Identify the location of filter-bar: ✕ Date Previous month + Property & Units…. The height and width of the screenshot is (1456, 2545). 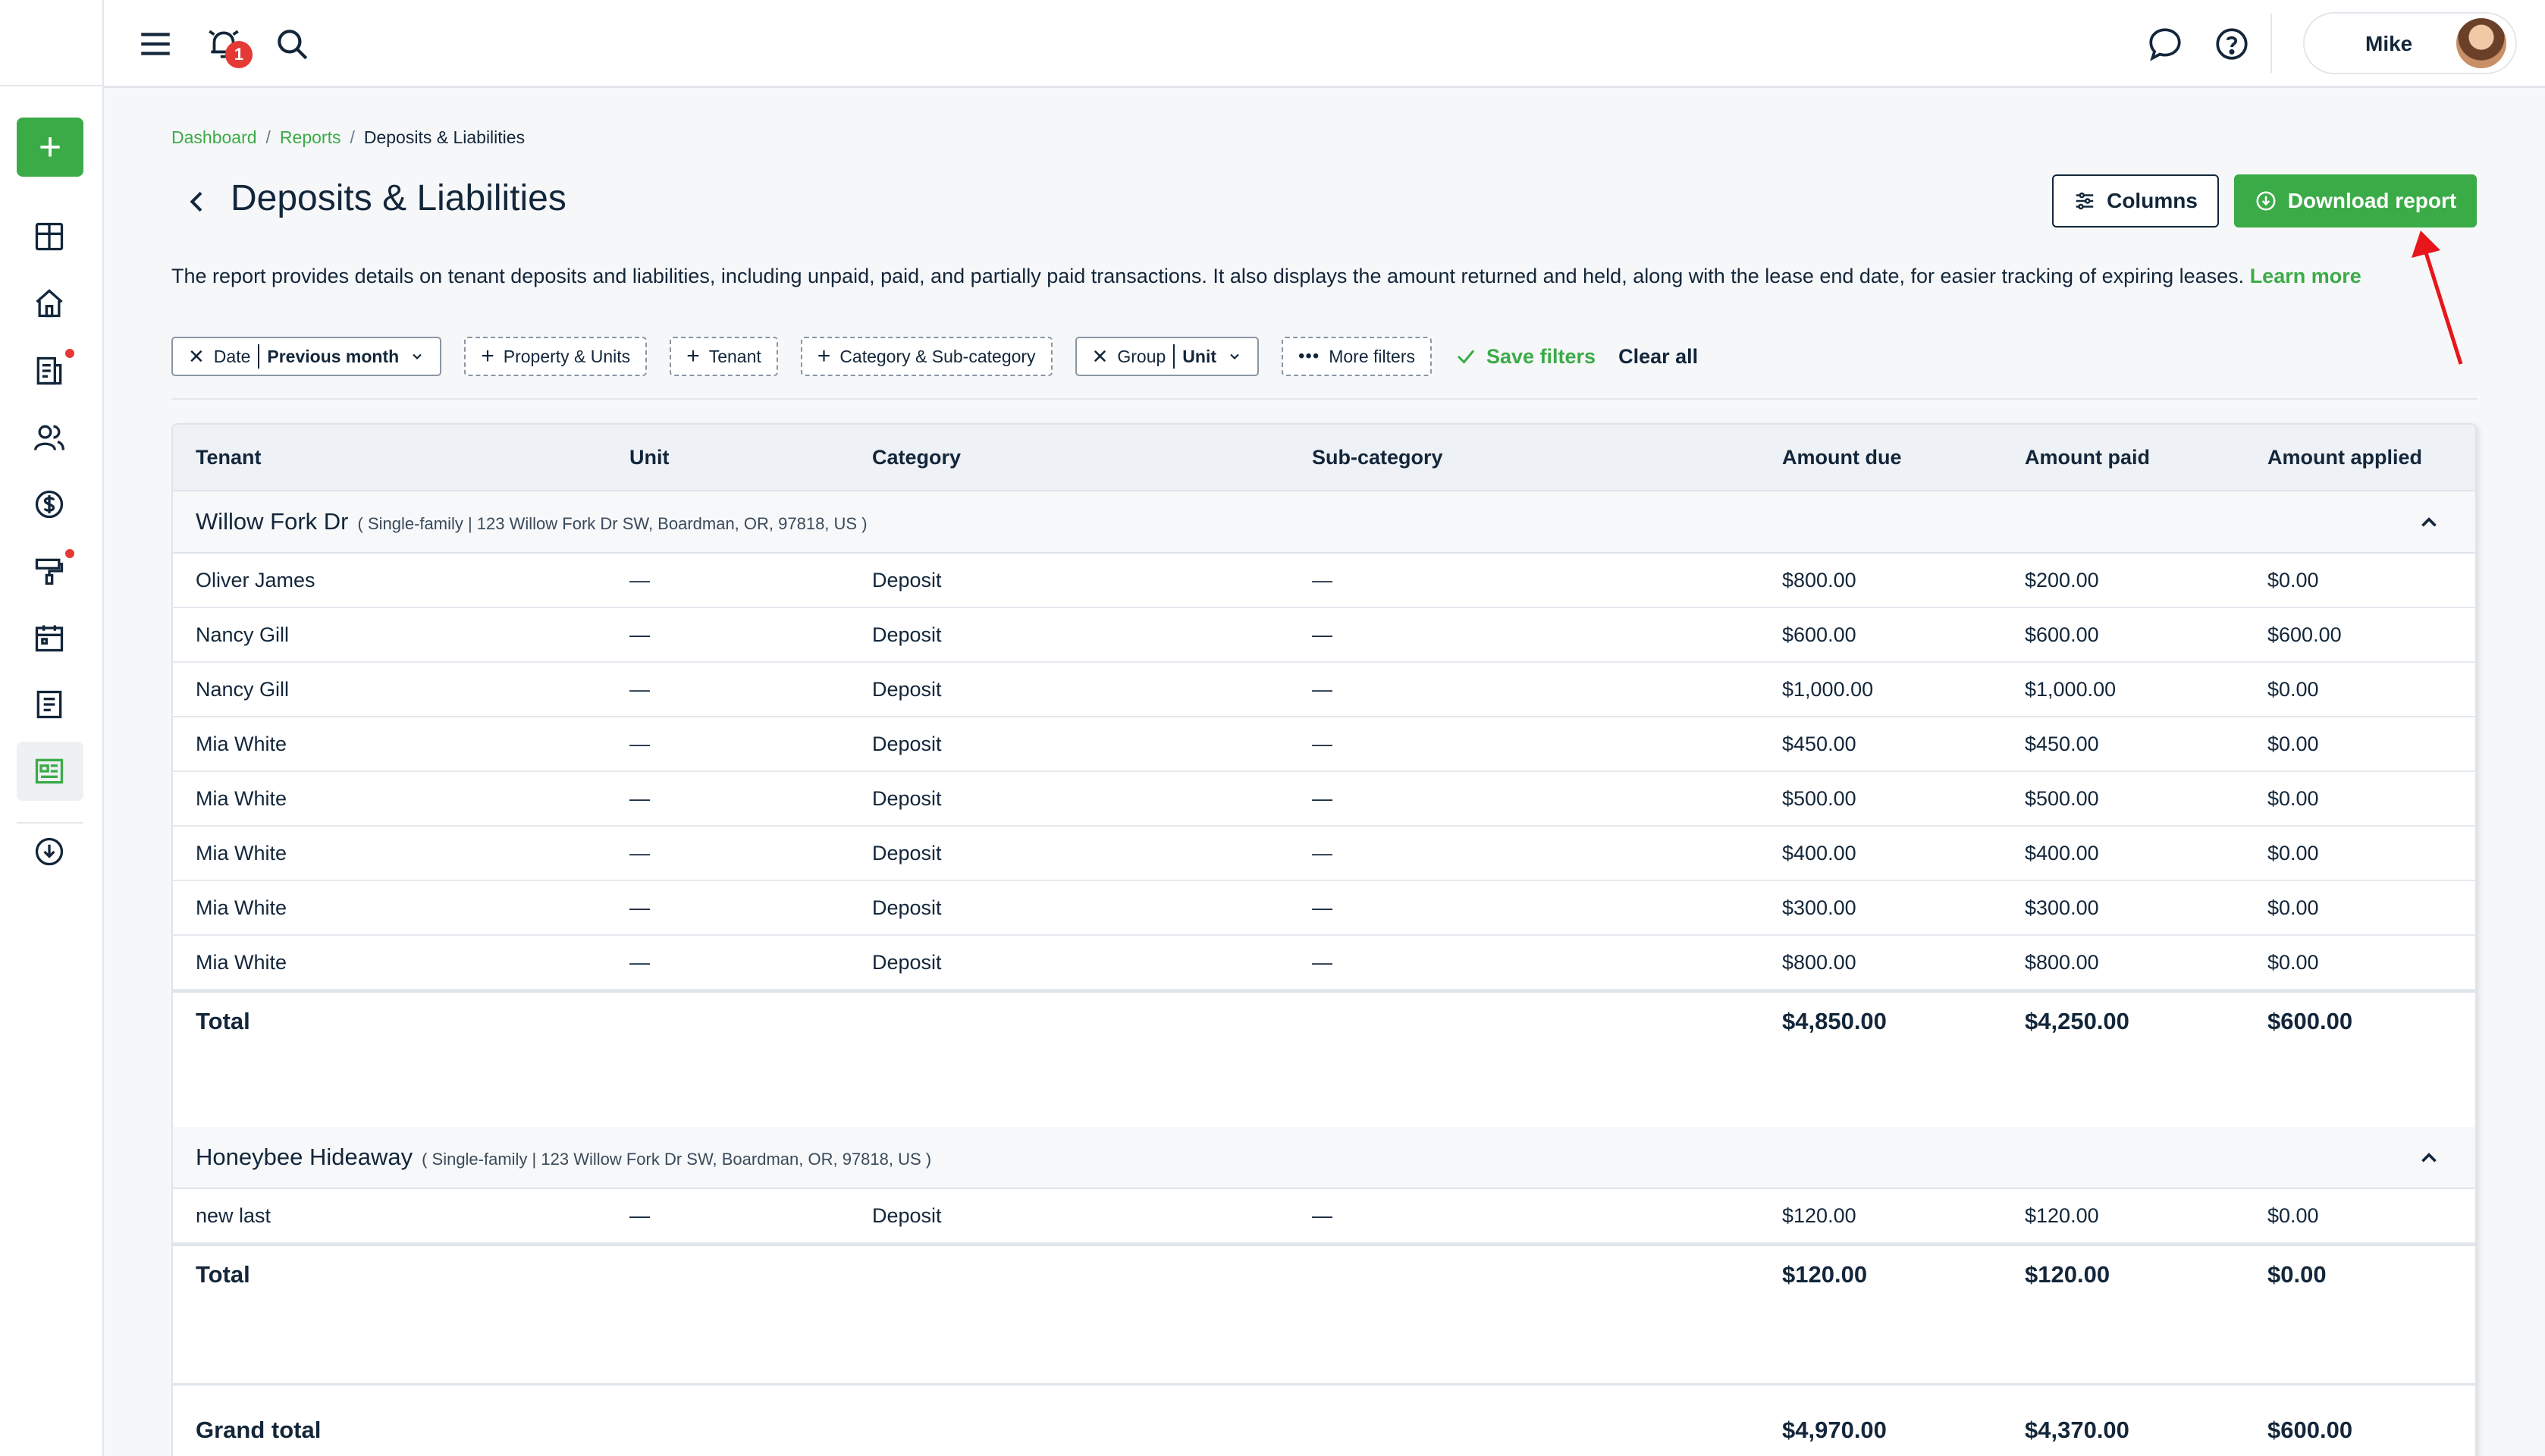
(934, 356).